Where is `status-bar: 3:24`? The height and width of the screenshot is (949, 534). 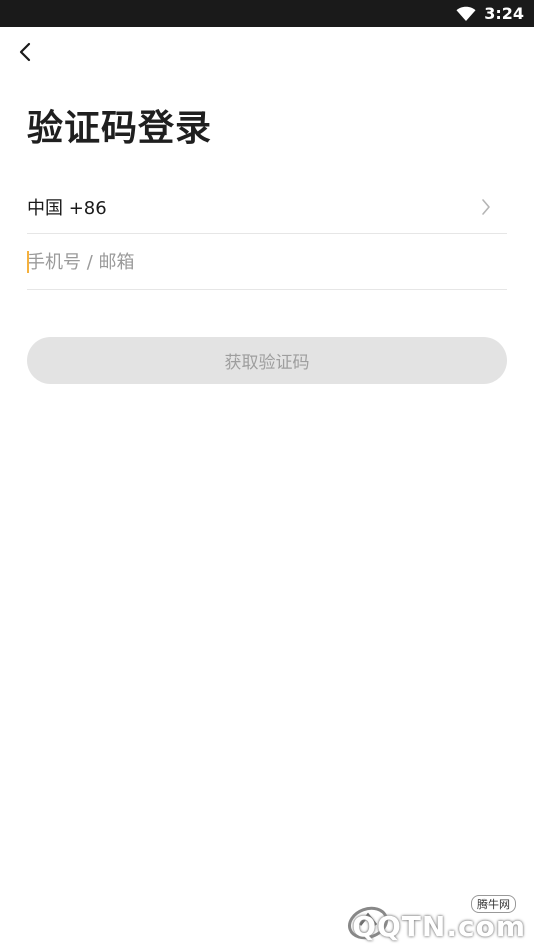
status-bar: 3:24 is located at coordinates (267, 13).